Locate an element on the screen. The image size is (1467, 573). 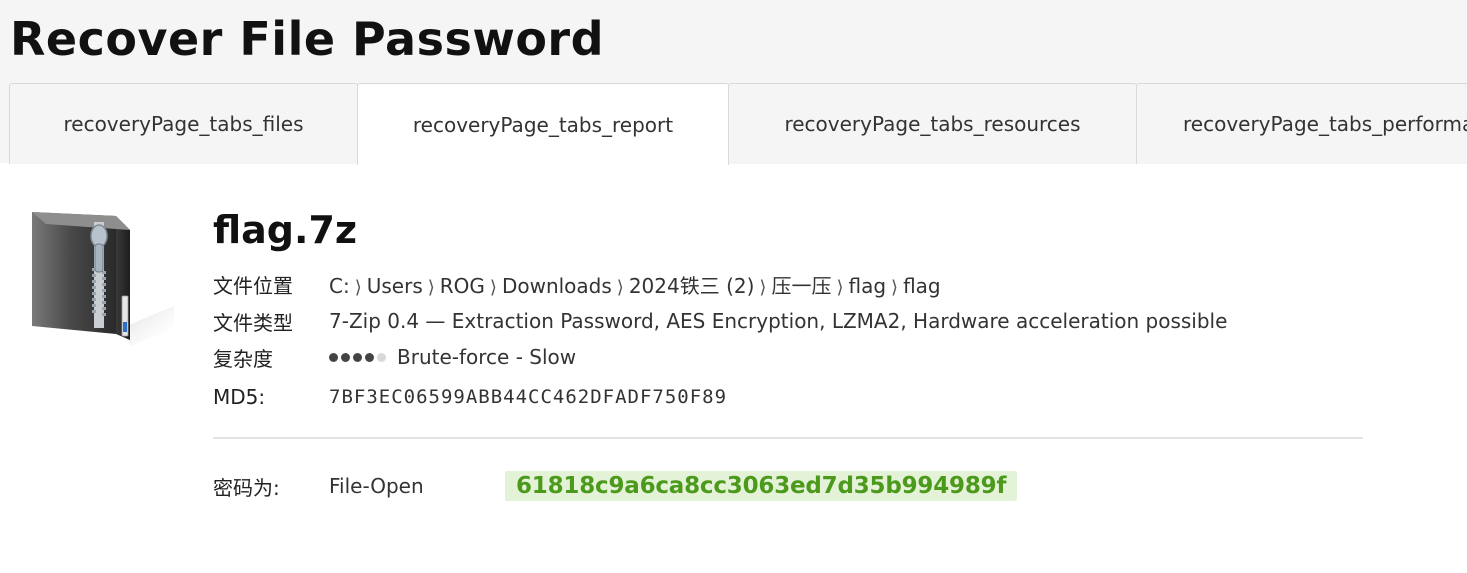
file-type-label: 文件类型 is located at coordinates (253, 322).